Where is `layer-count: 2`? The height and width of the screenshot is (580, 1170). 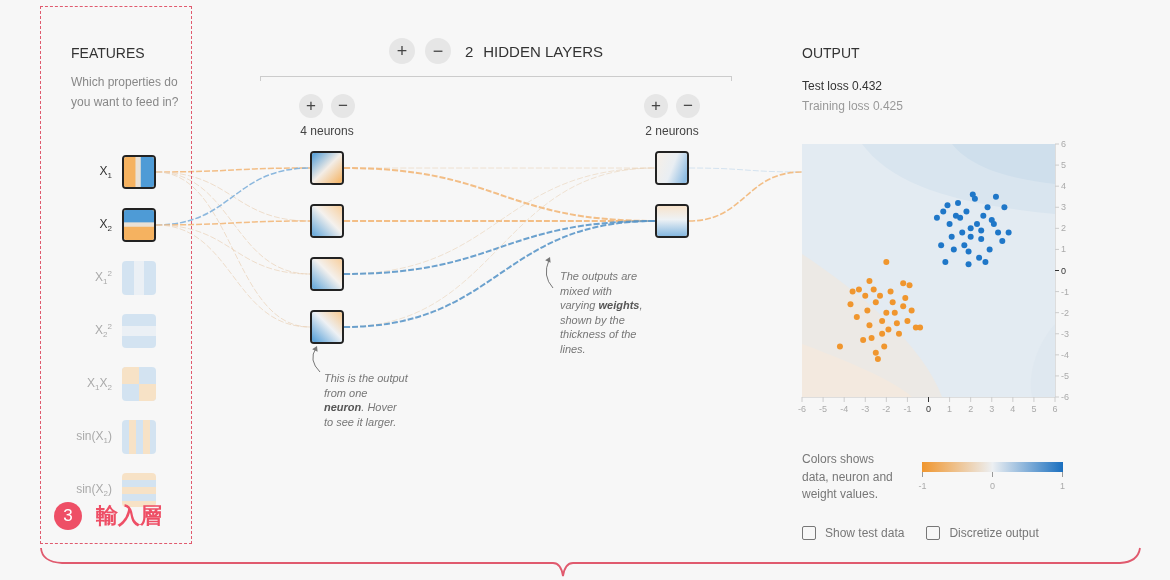 layer-count: 2 is located at coordinates (469, 51).